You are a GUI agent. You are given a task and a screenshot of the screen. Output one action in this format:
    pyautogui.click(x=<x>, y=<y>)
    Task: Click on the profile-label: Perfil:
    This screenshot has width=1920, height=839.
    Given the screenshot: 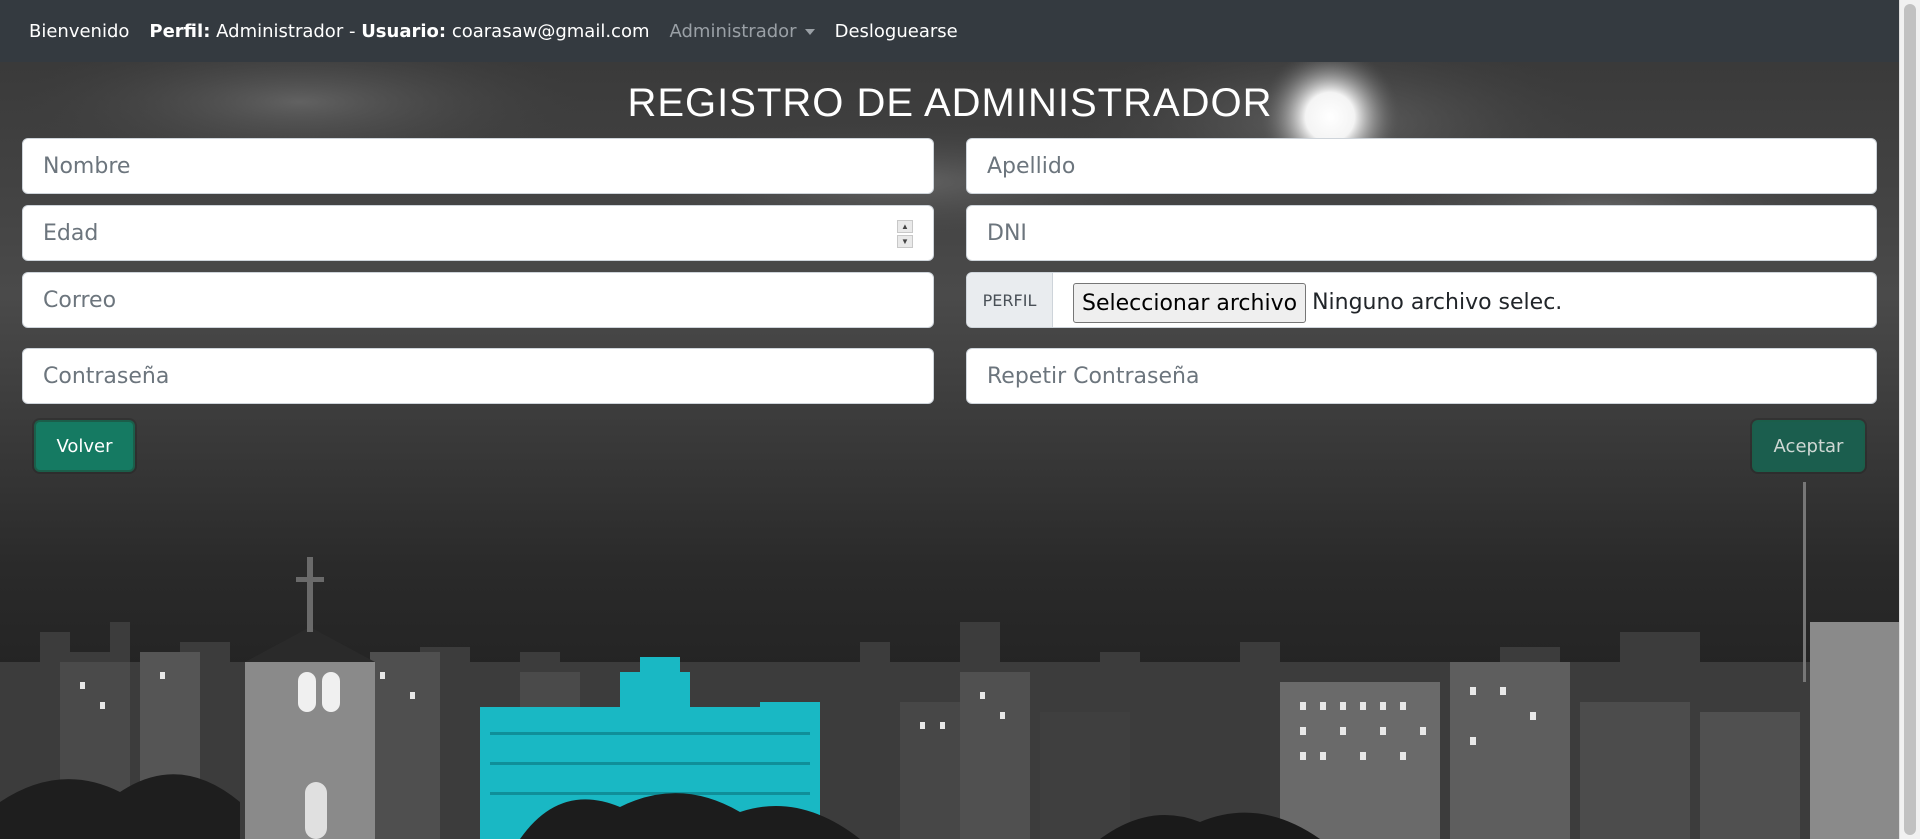 What is the action you would take?
    pyautogui.click(x=180, y=31)
    